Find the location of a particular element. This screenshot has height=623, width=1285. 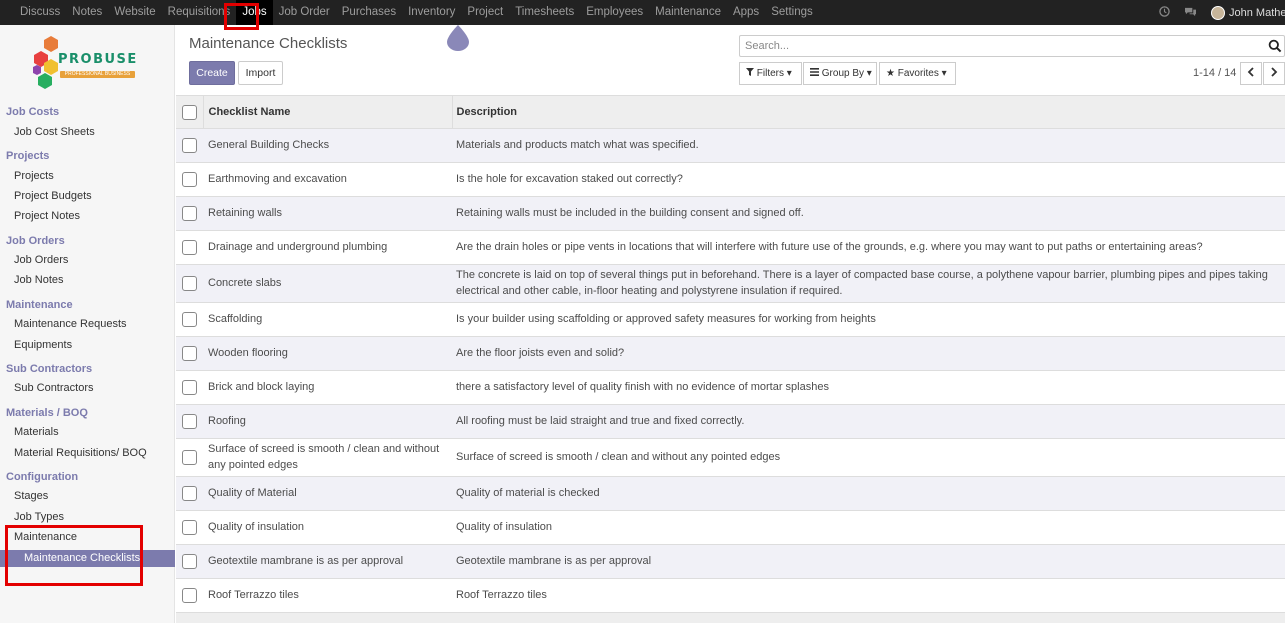

nav-website: Website is located at coordinates (134, 12).